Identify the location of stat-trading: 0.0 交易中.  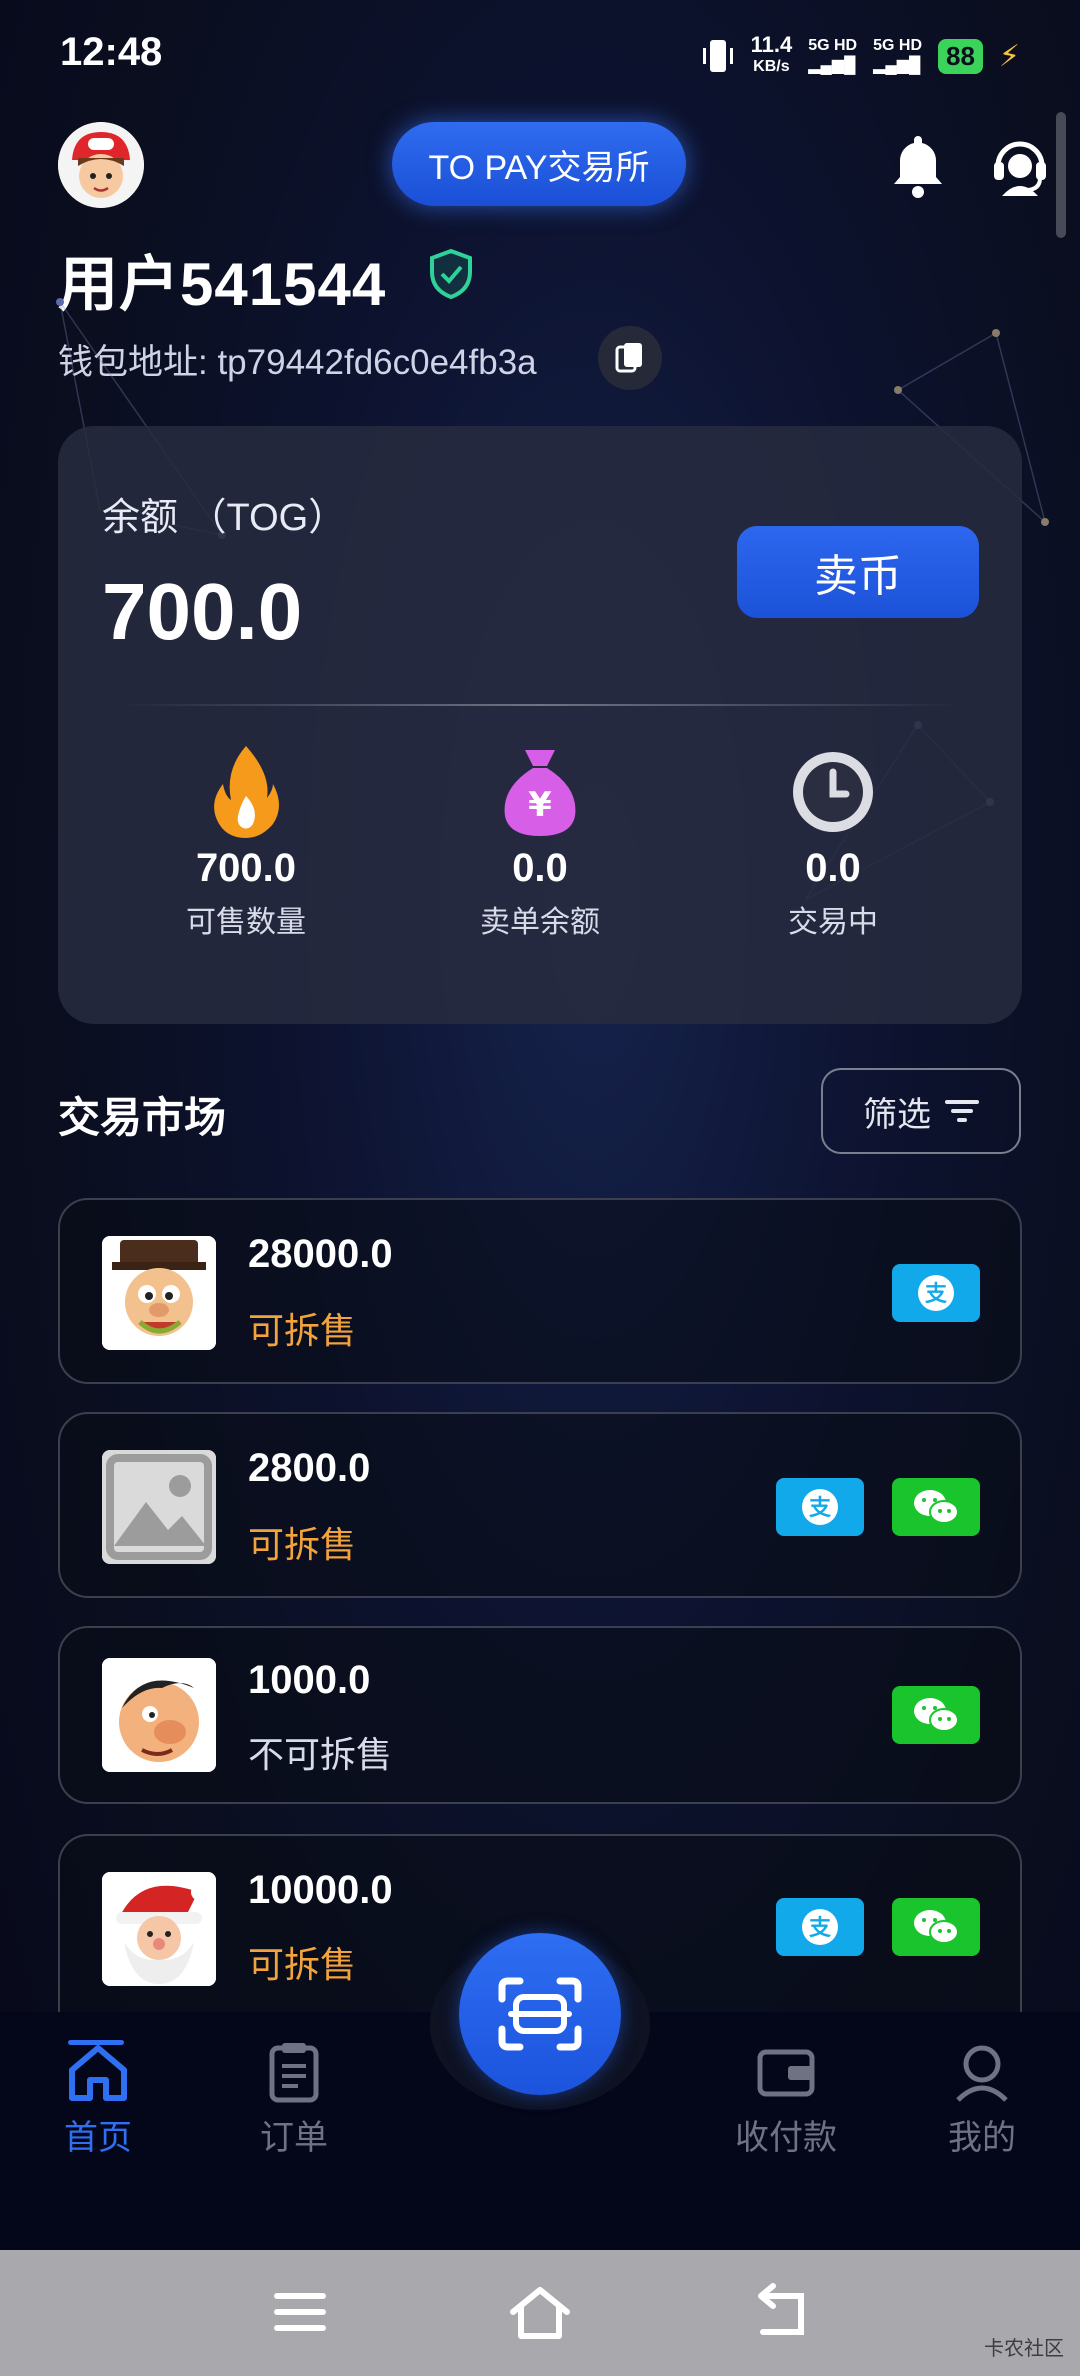
(833, 840).